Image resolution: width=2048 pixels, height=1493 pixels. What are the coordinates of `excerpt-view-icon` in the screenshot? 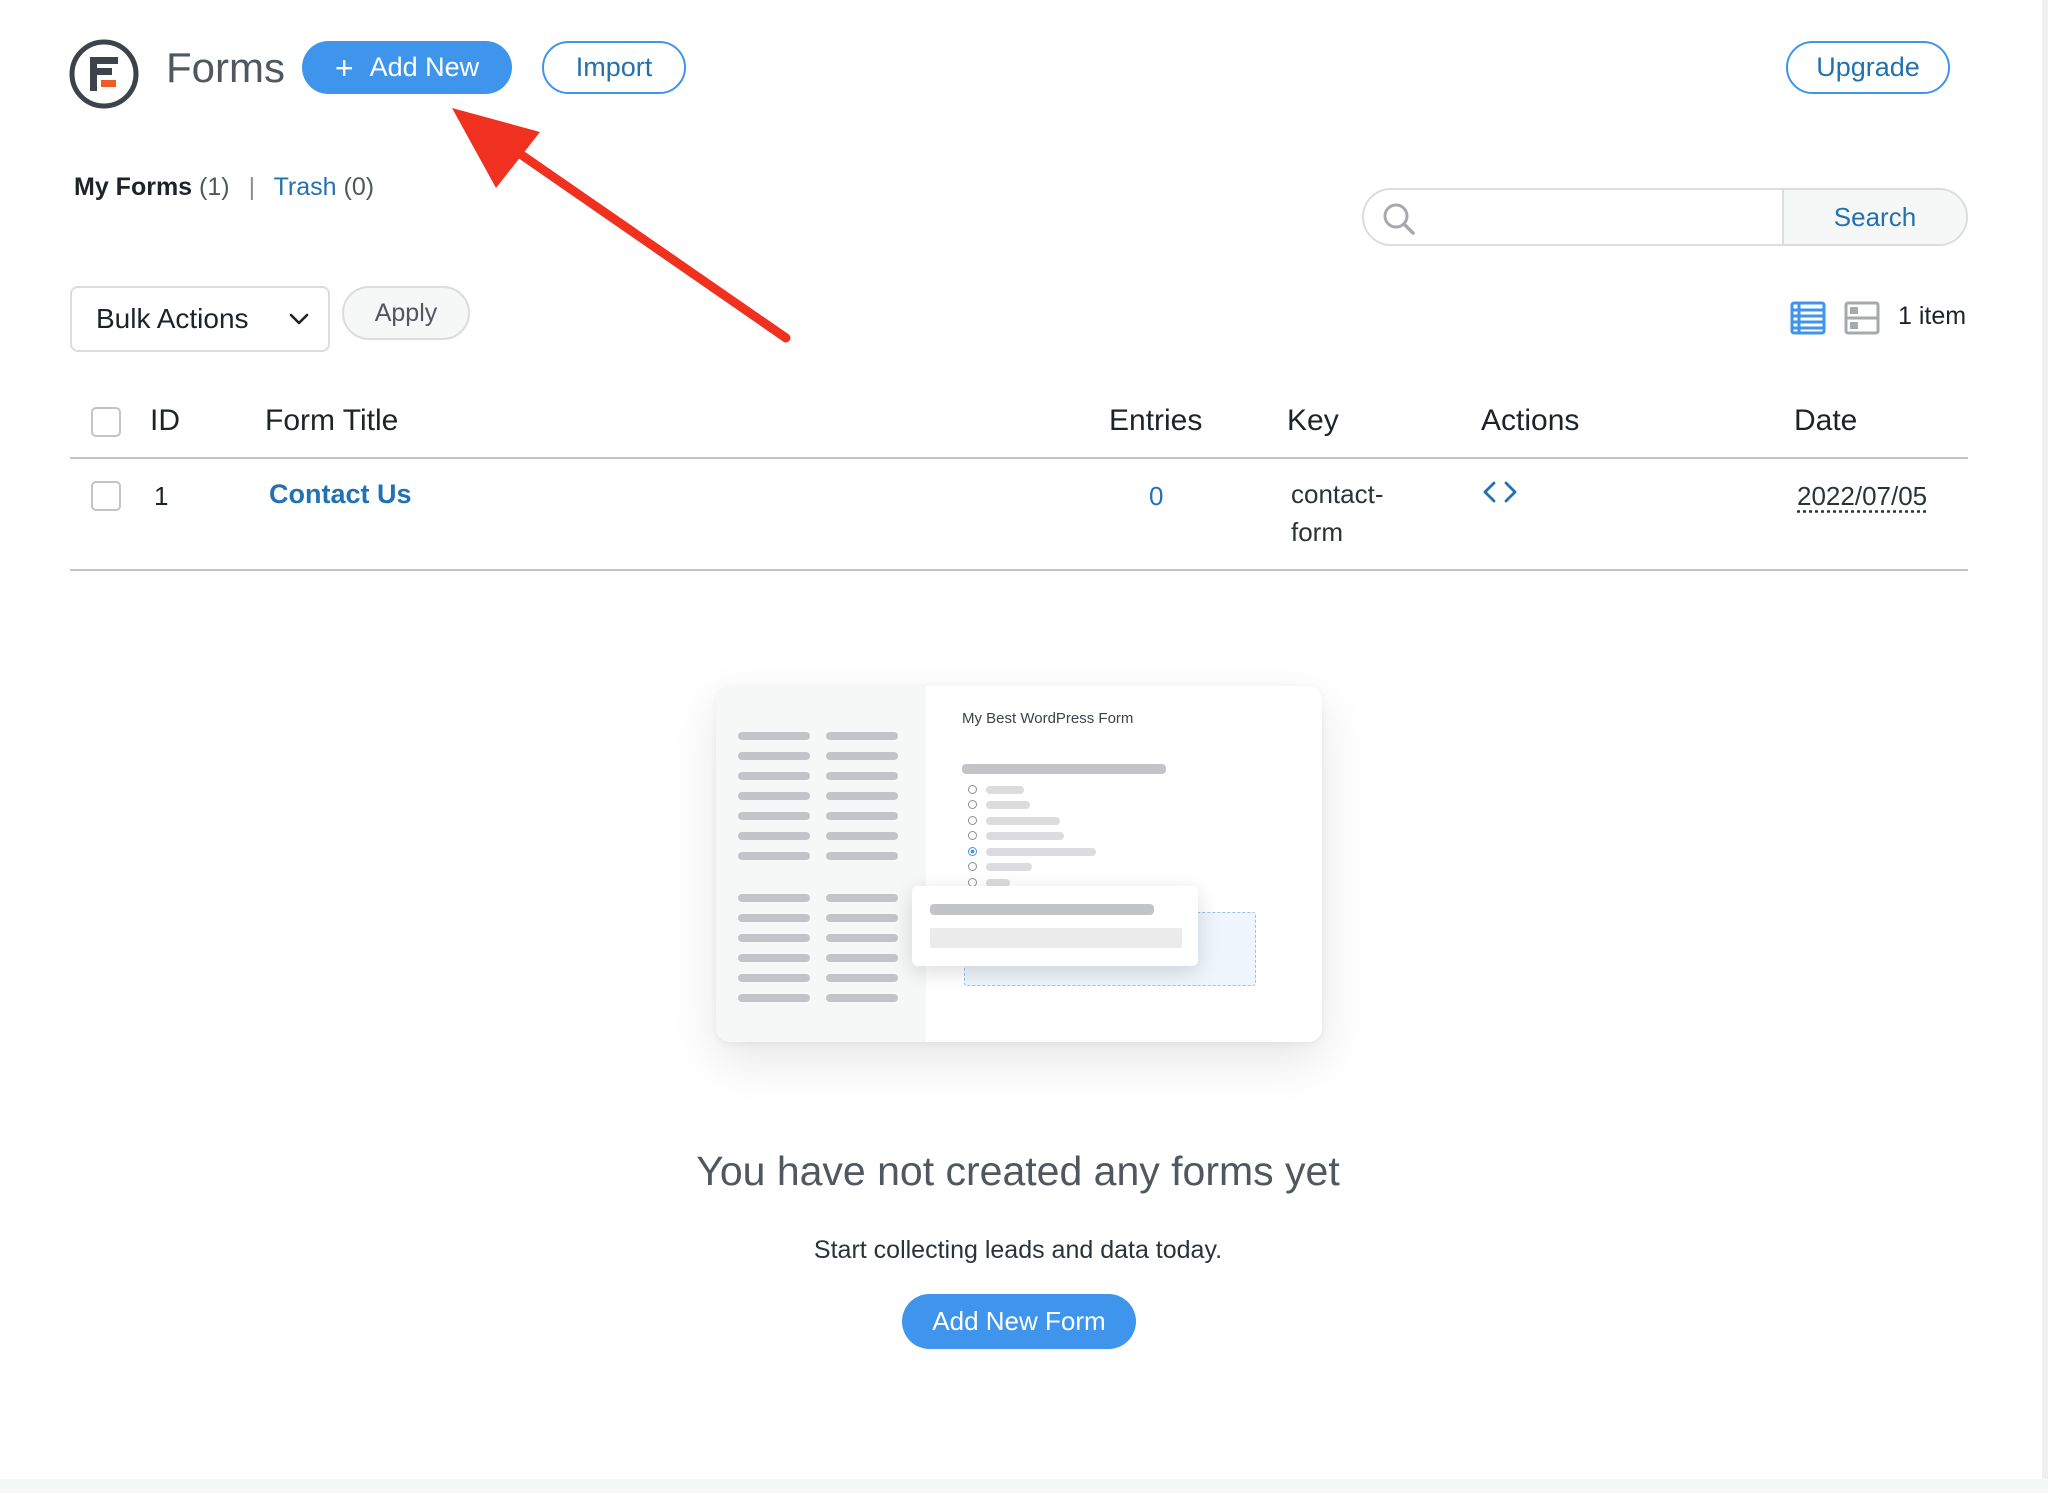 It's located at (1862, 318).